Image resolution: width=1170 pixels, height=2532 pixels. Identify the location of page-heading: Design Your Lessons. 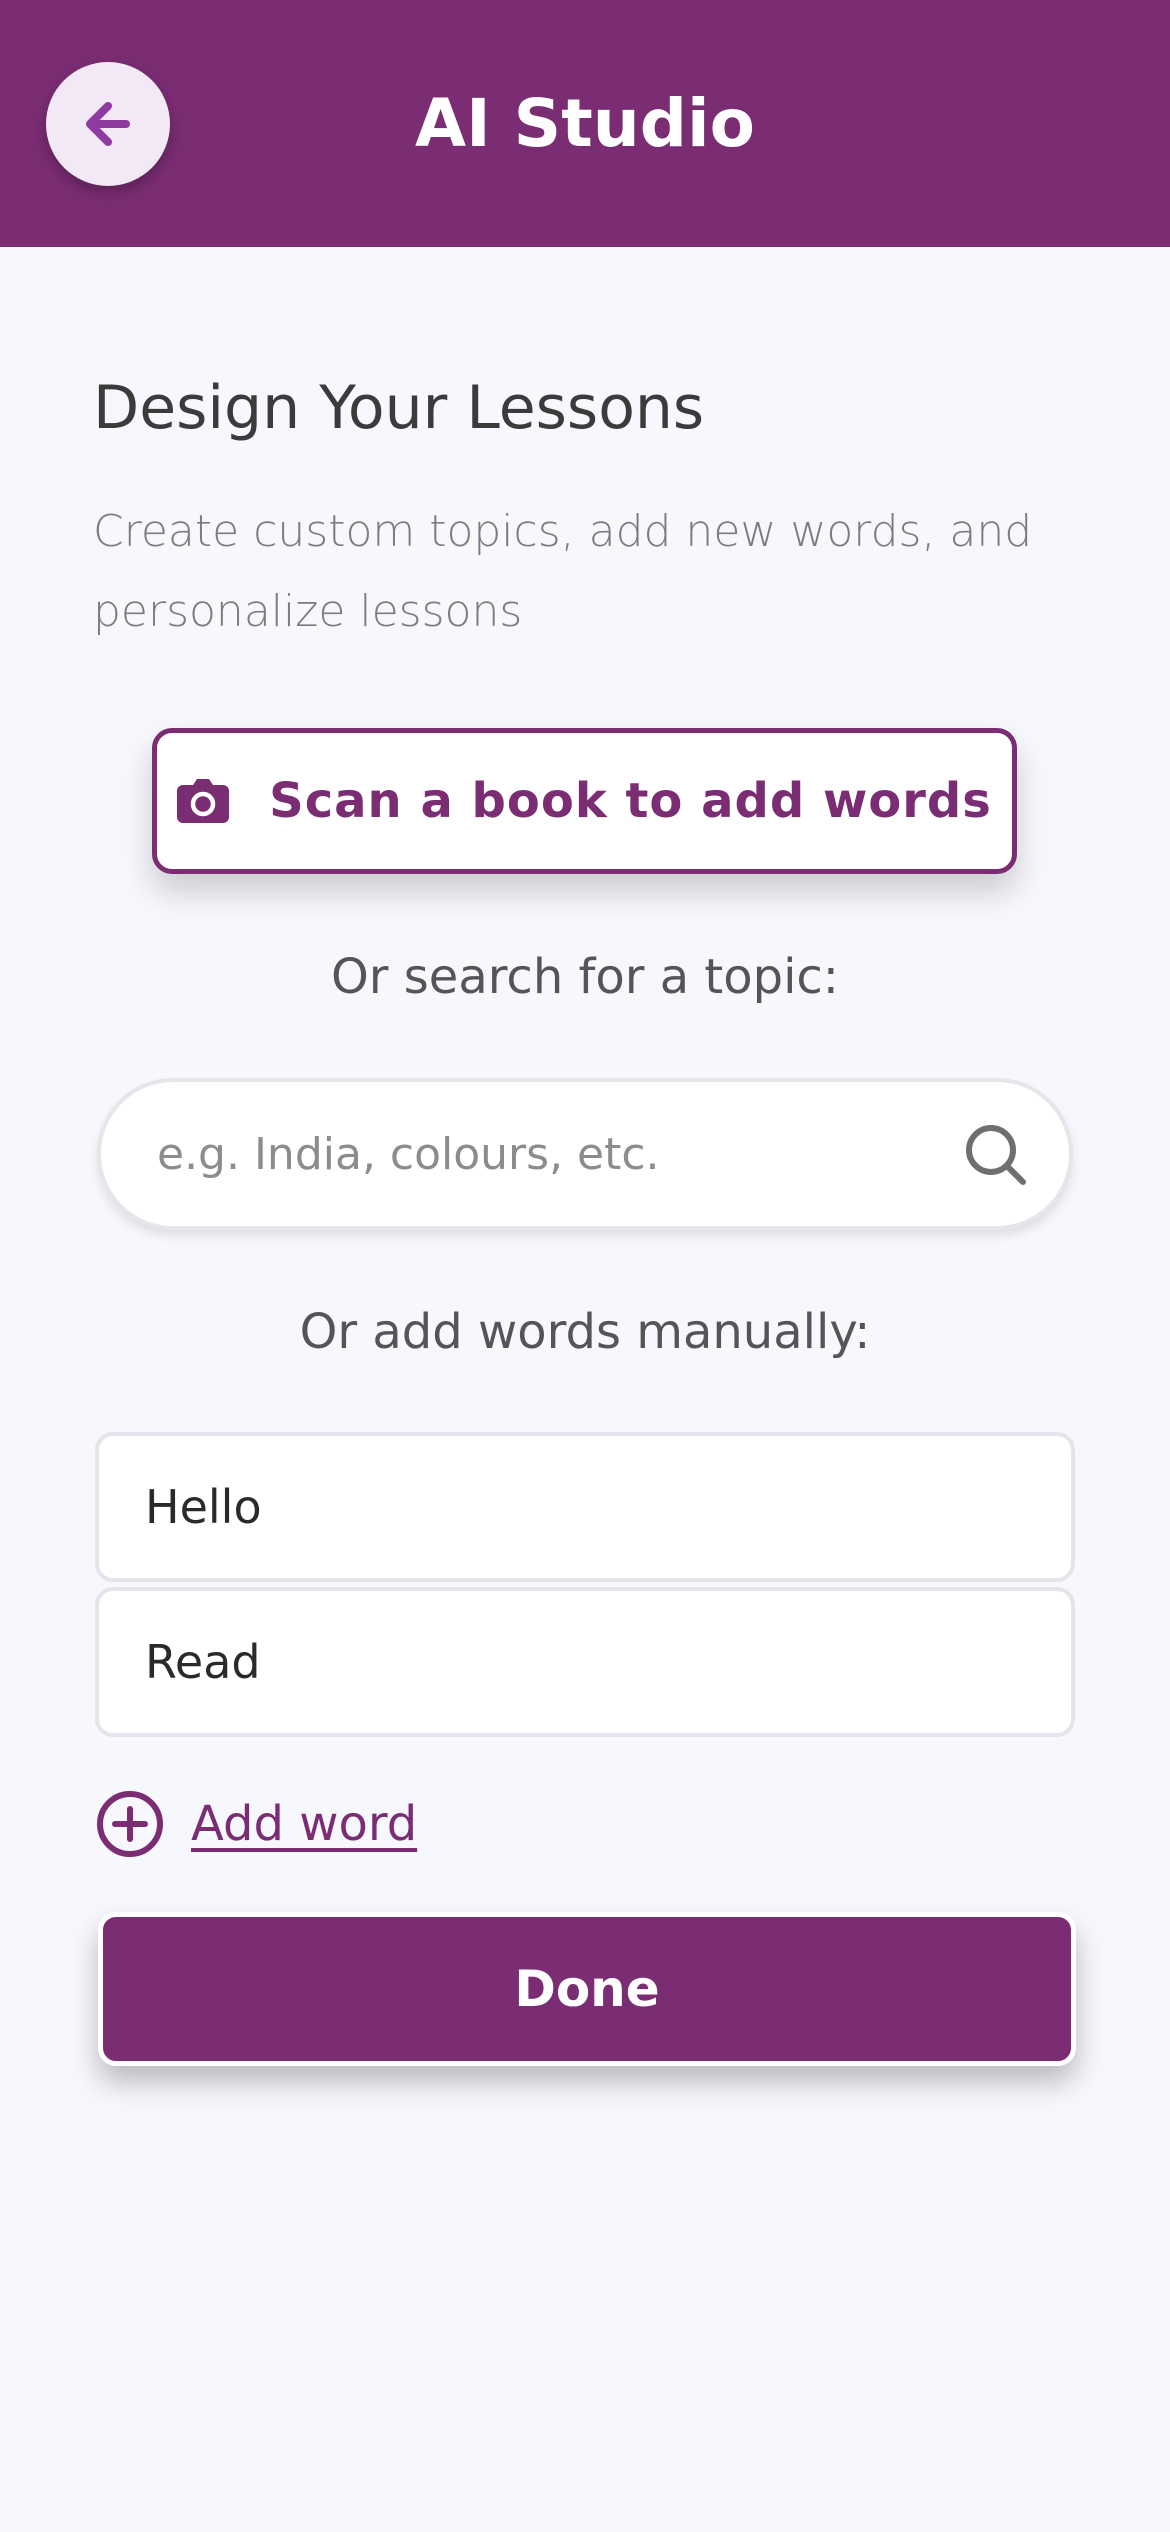
(399, 408).